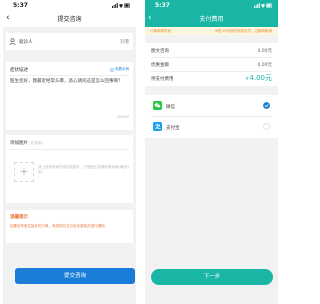  I want to click on tips-title: 温馨提示, so click(19, 217).